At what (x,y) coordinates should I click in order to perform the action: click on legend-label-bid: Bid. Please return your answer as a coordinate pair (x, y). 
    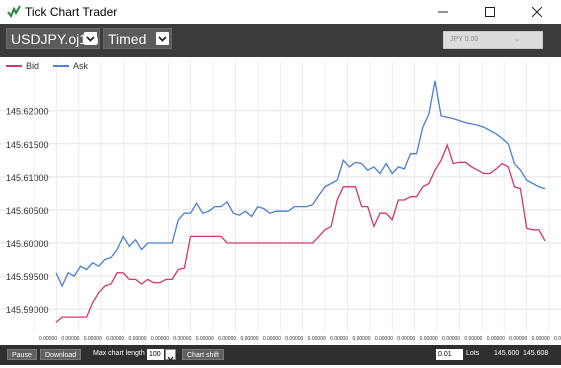
    Looking at the image, I should click on (33, 66).